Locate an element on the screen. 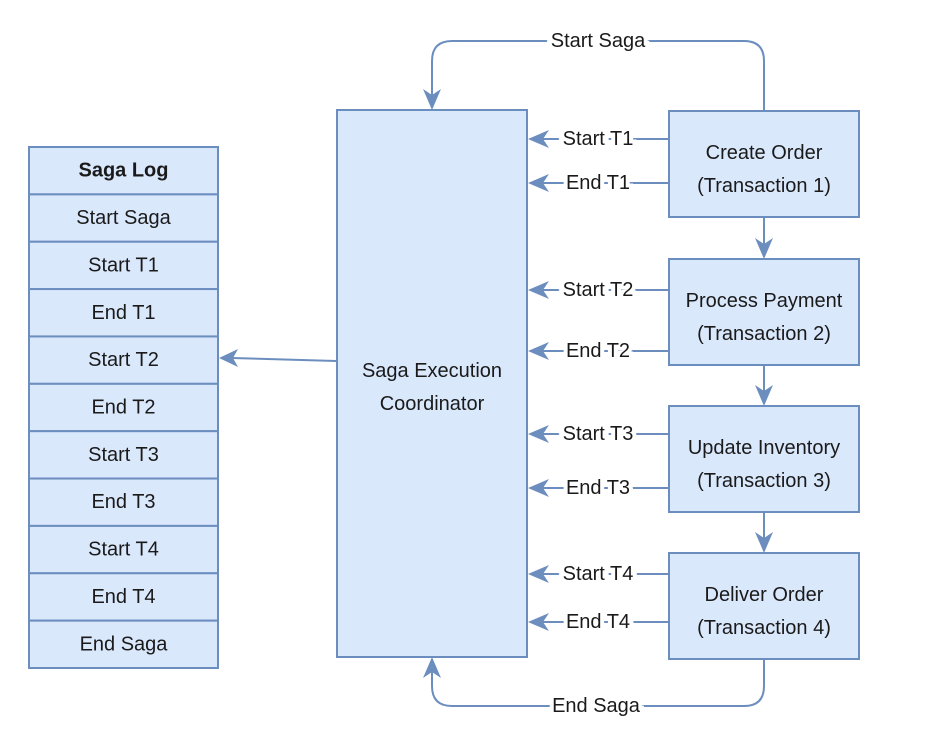 The width and height of the screenshot is (936, 732). start-t3-arrow: Start T3 is located at coordinates (598, 434).